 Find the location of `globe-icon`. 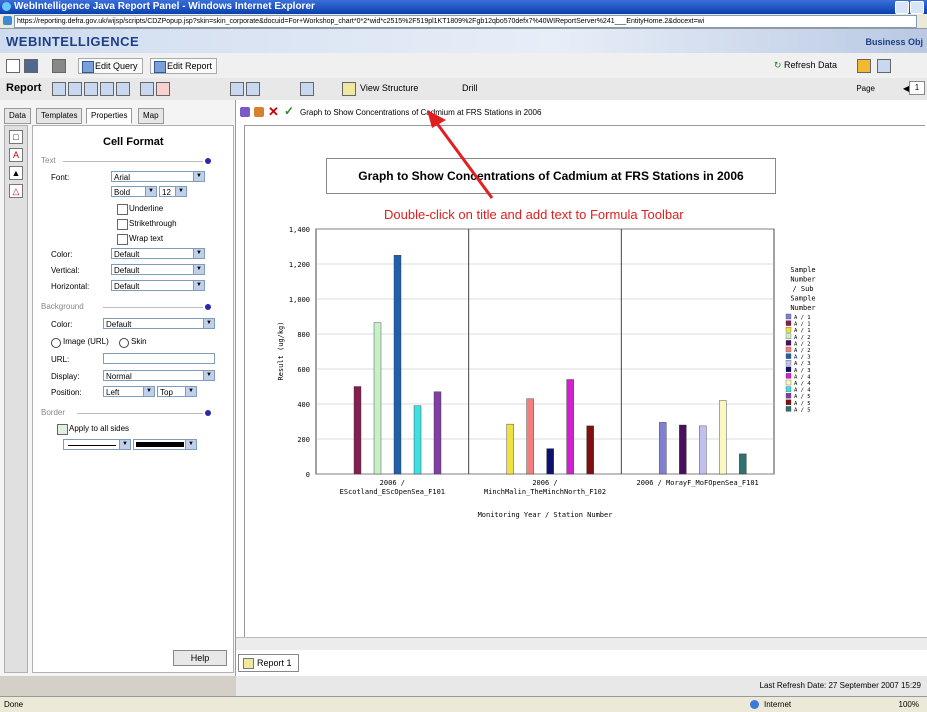

globe-icon is located at coordinates (754, 704).